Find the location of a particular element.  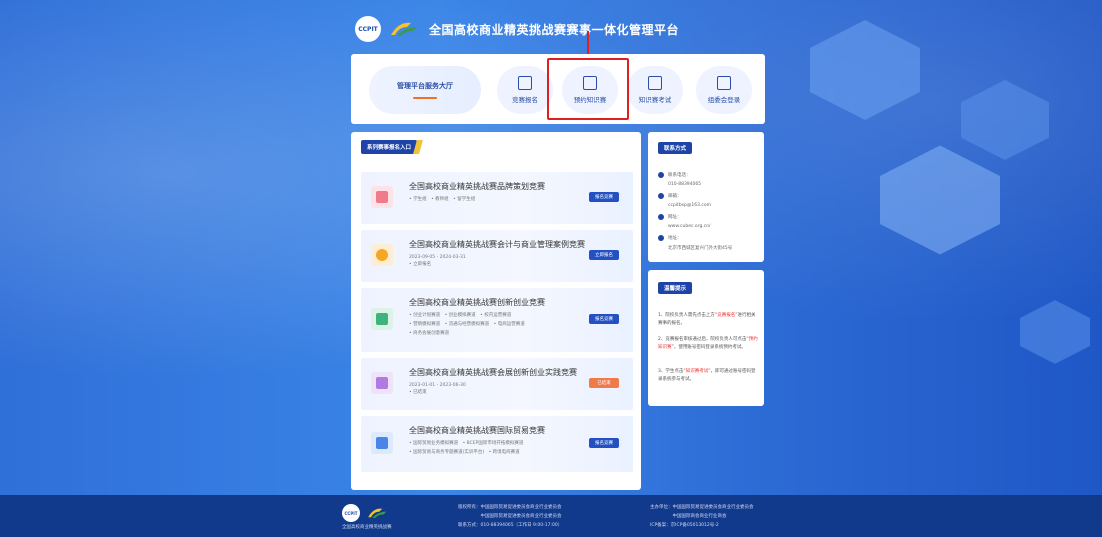

globe-icon is located at coordinates (661, 217).